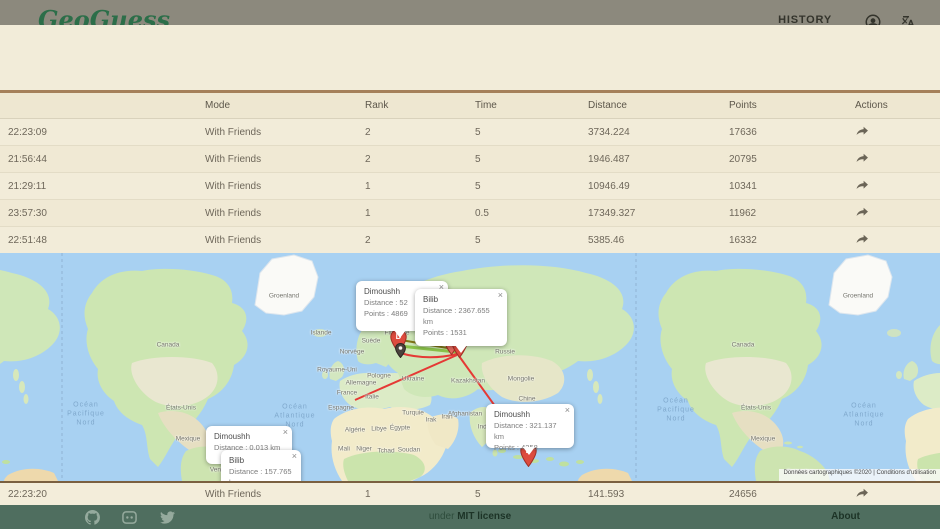 Image resolution: width=940 pixels, height=529 pixels. I want to click on table-row: 22:51:48 With Friends 2 5 5385.46 16332, so click(470, 240).